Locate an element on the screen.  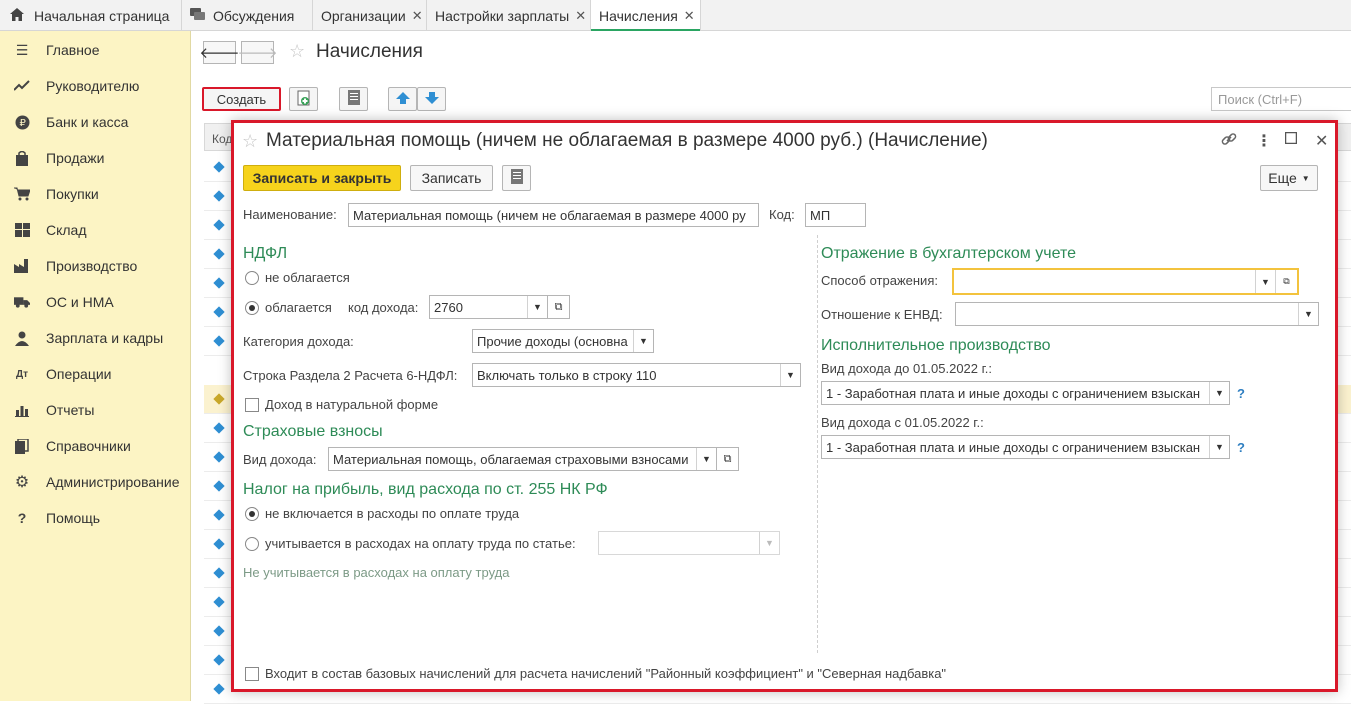
sidebar-item-label: Банк и касса is located at coordinates (87, 122).